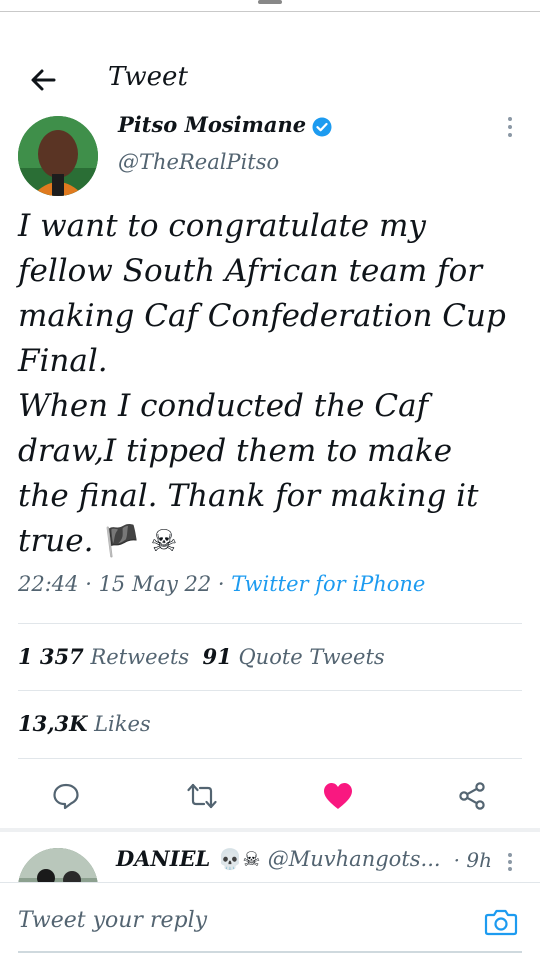 The width and height of the screenshot is (540, 960). I want to click on tweet-source-link: Twitter for iPhone, so click(328, 584).